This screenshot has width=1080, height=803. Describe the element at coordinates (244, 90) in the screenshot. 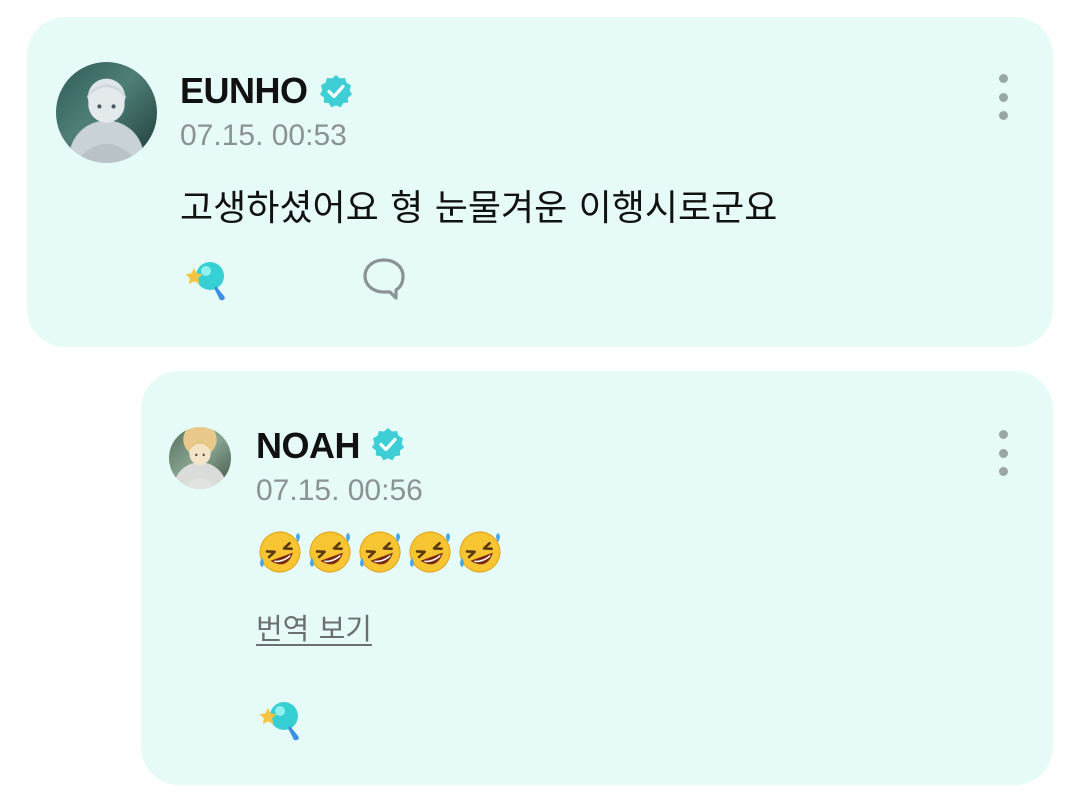

I see `author-name: EUNHO` at that location.